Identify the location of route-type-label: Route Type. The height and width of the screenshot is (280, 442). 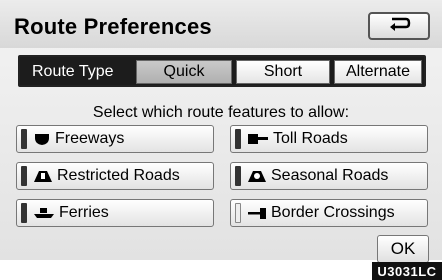
(73, 71).